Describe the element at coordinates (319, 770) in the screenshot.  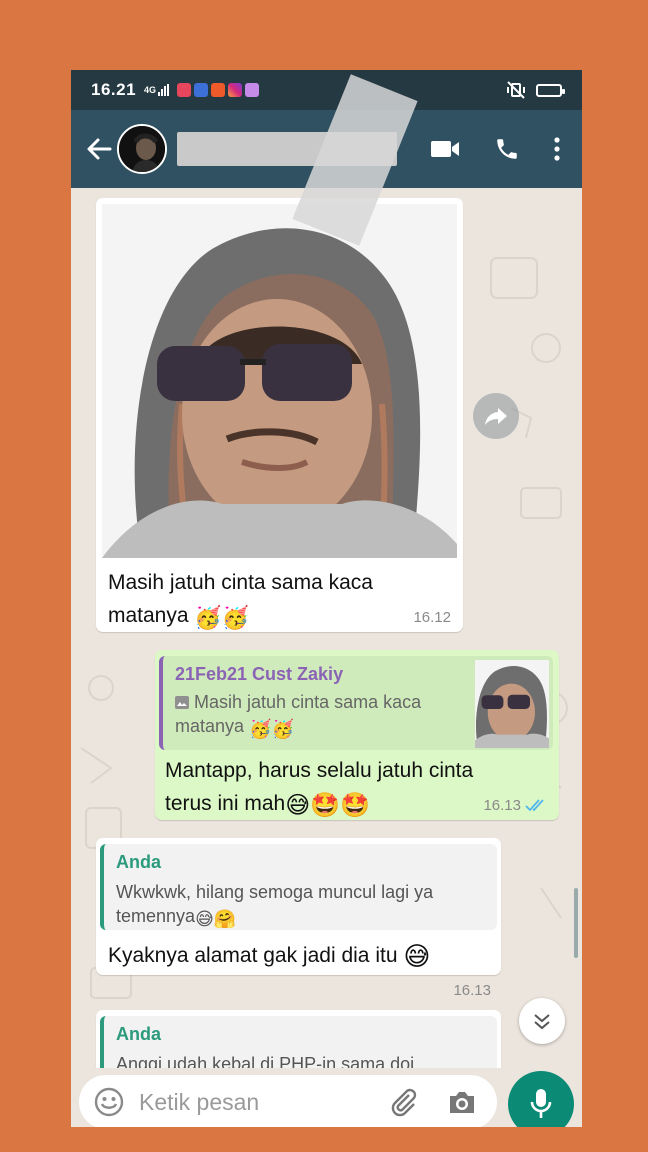
I see `reply-text-line1: Mantapp, harus selalu jatuh cinta` at that location.